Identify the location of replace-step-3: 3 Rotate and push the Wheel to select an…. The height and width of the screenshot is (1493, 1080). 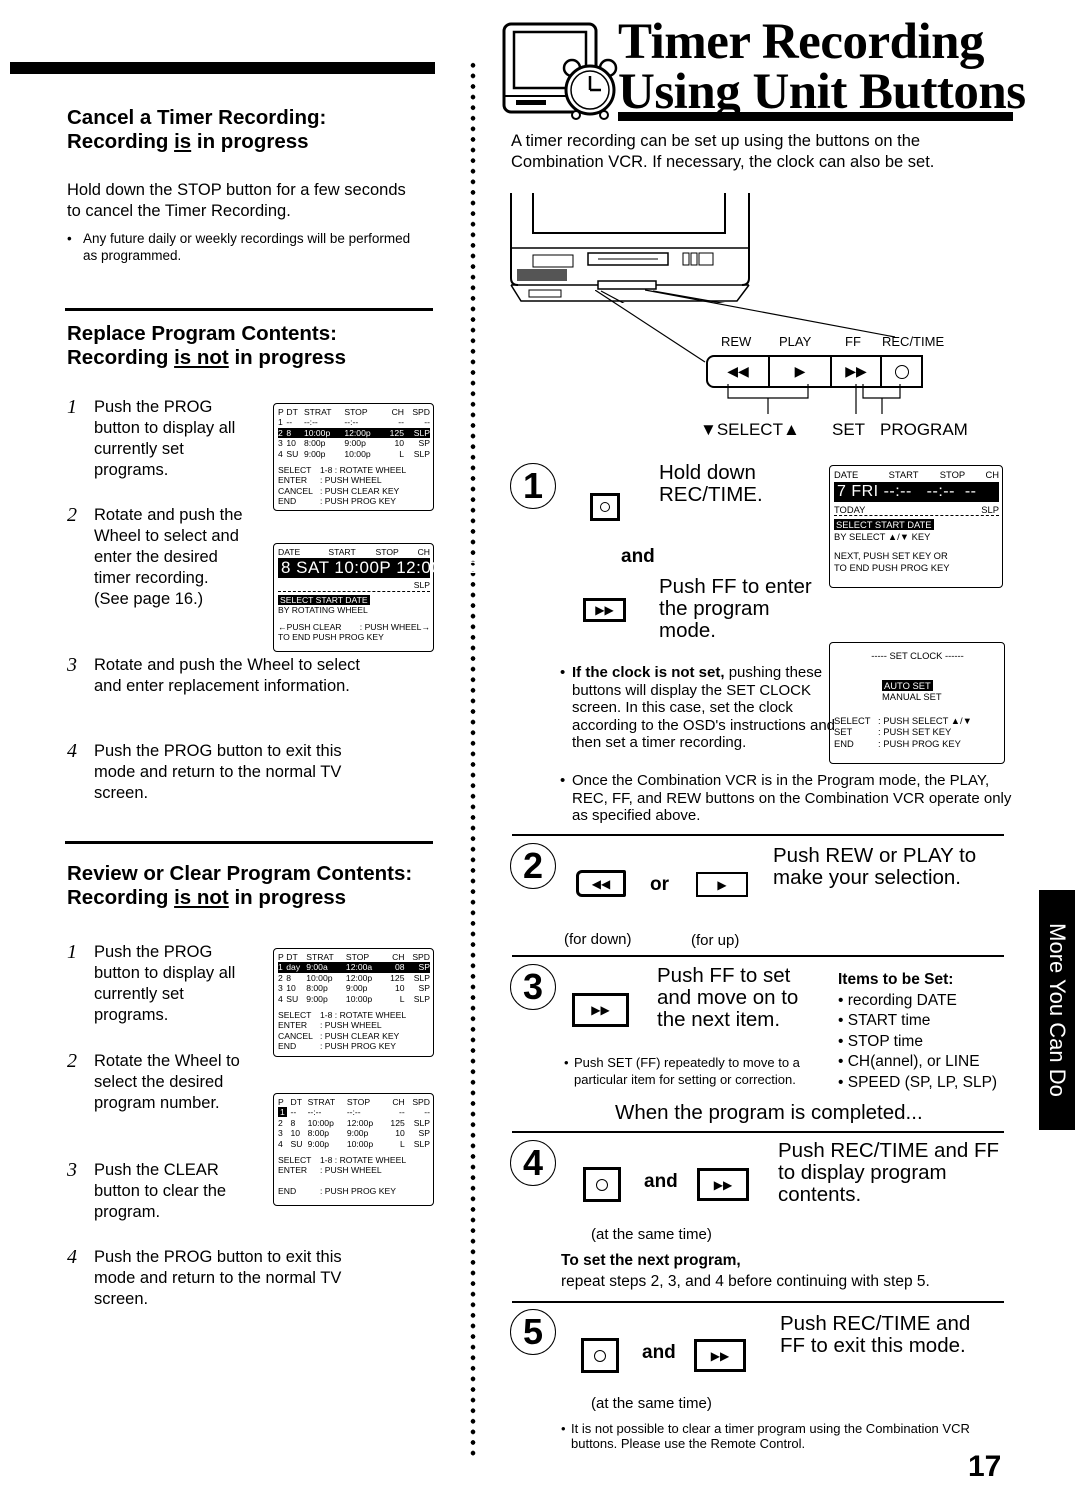
(213, 675).